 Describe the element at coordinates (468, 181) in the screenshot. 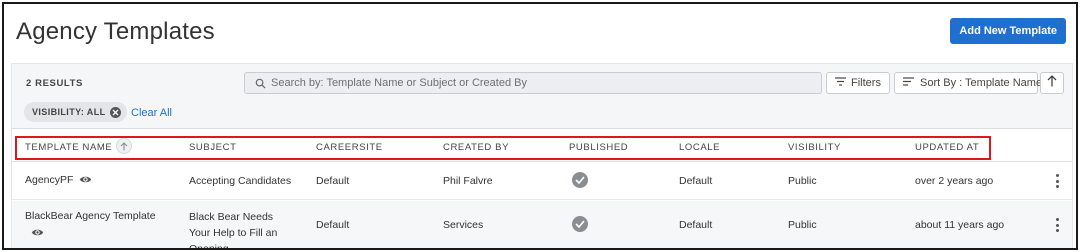

I see `created-by-cell: Phil Falvre` at that location.